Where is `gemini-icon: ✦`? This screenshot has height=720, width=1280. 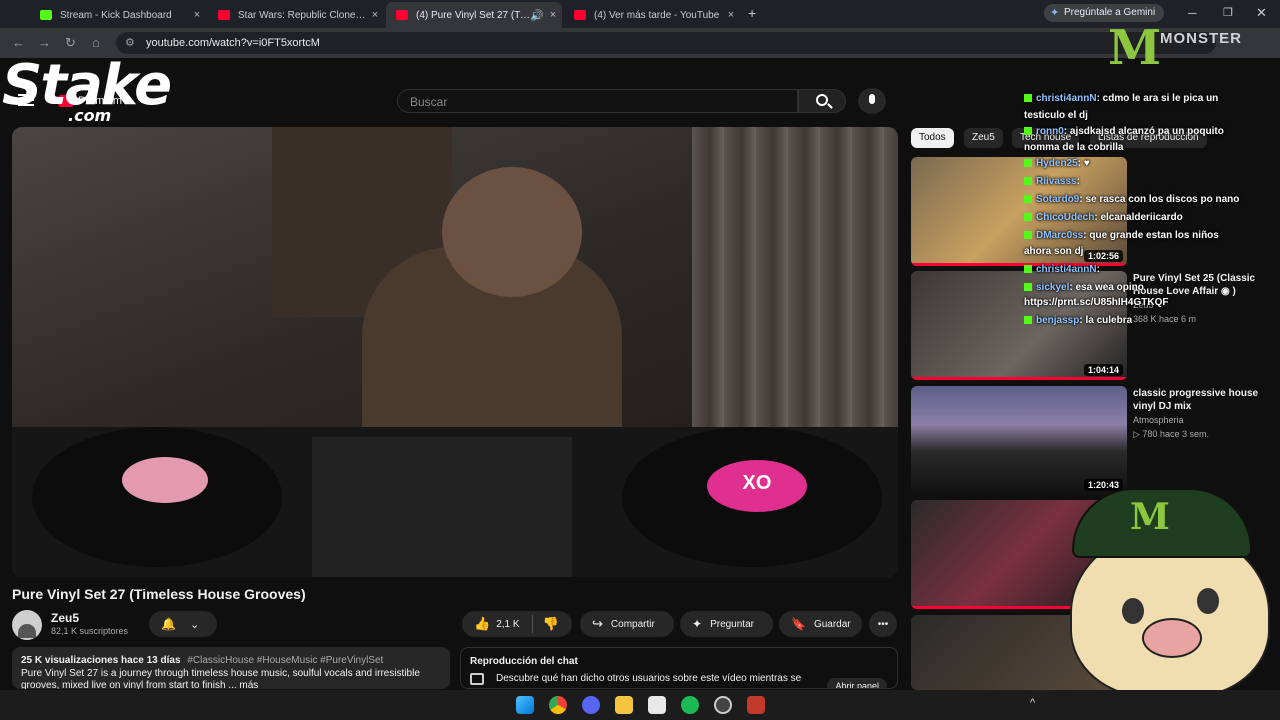
gemini-icon: ✦ is located at coordinates (1055, 13).